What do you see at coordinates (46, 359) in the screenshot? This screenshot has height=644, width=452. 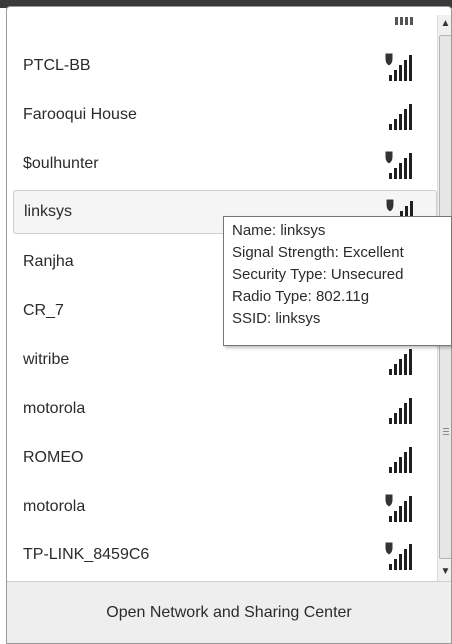 I see `network-name: witribe` at bounding box center [46, 359].